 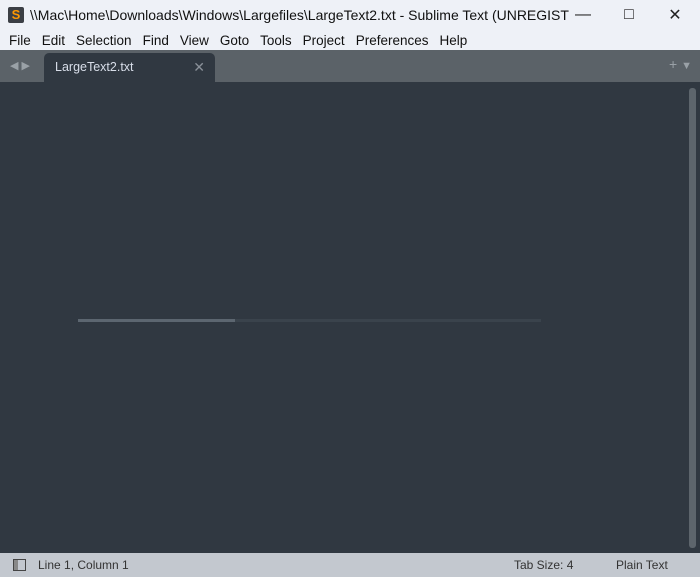 I want to click on loading-progress-bar, so click(x=309, y=320).